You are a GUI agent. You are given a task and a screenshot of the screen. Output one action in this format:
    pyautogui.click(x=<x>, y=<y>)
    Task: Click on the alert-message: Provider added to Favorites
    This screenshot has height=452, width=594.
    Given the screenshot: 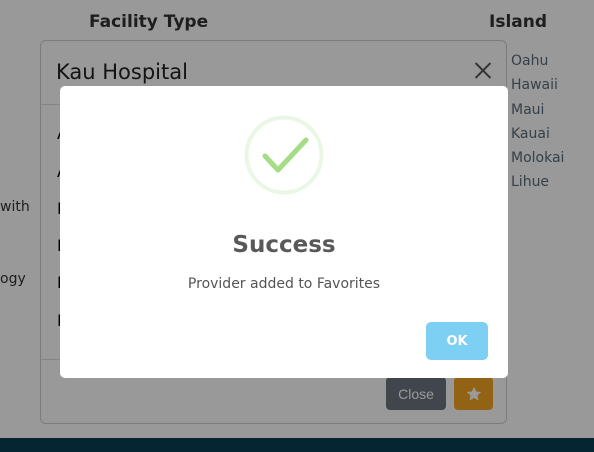 What is the action you would take?
    pyautogui.click(x=284, y=284)
    